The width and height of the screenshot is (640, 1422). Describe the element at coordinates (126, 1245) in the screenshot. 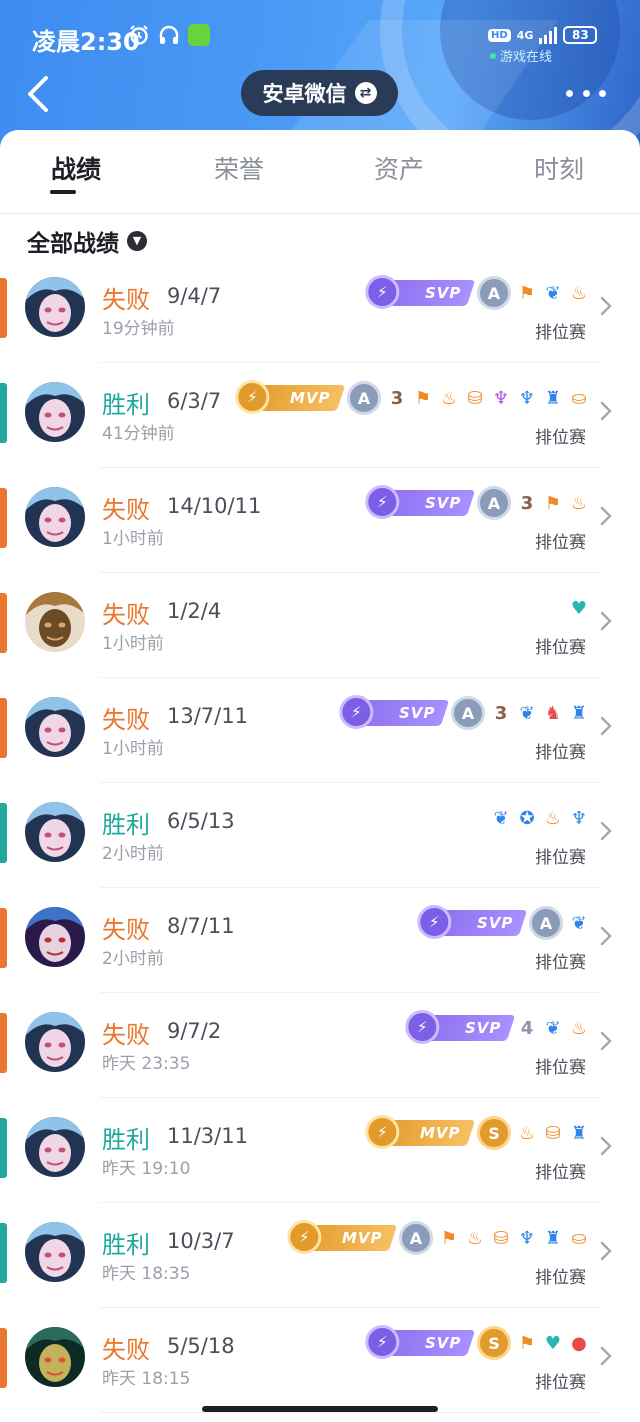

I see `match-result: 胜利` at that location.